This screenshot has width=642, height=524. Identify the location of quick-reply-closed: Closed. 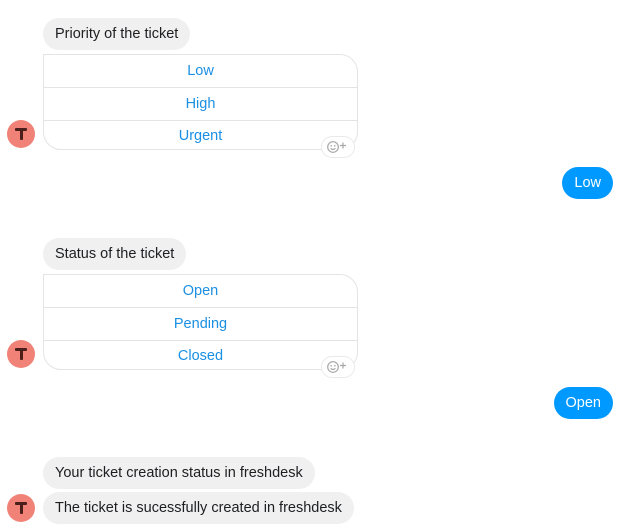
(200, 355).